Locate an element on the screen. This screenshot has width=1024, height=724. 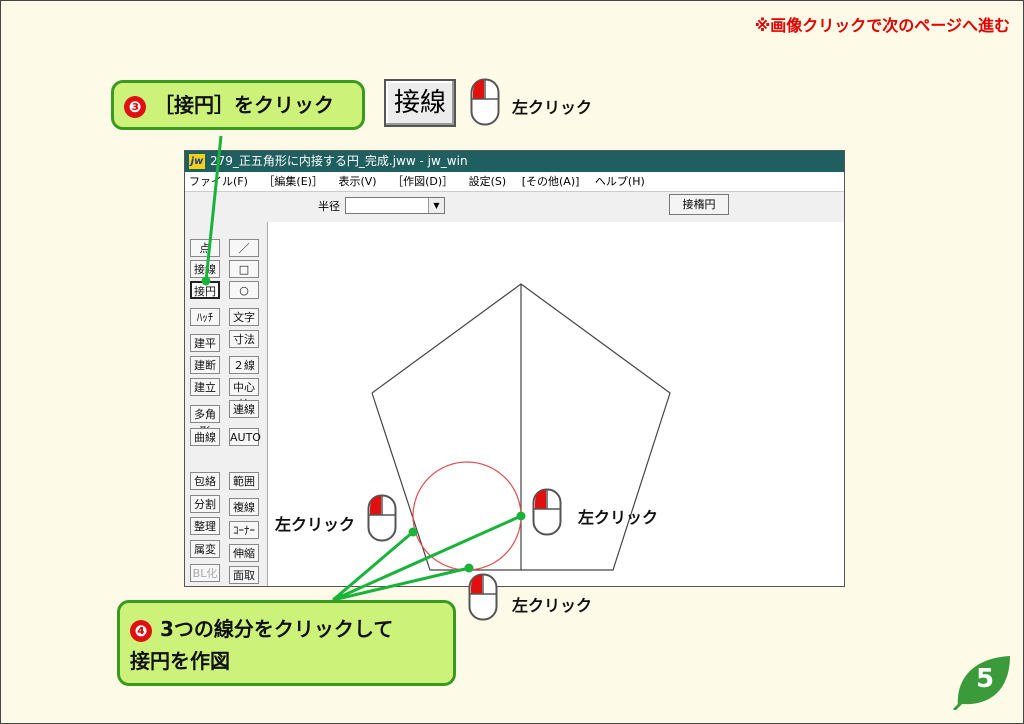
step4-number: ❹ is located at coordinates (141, 630).